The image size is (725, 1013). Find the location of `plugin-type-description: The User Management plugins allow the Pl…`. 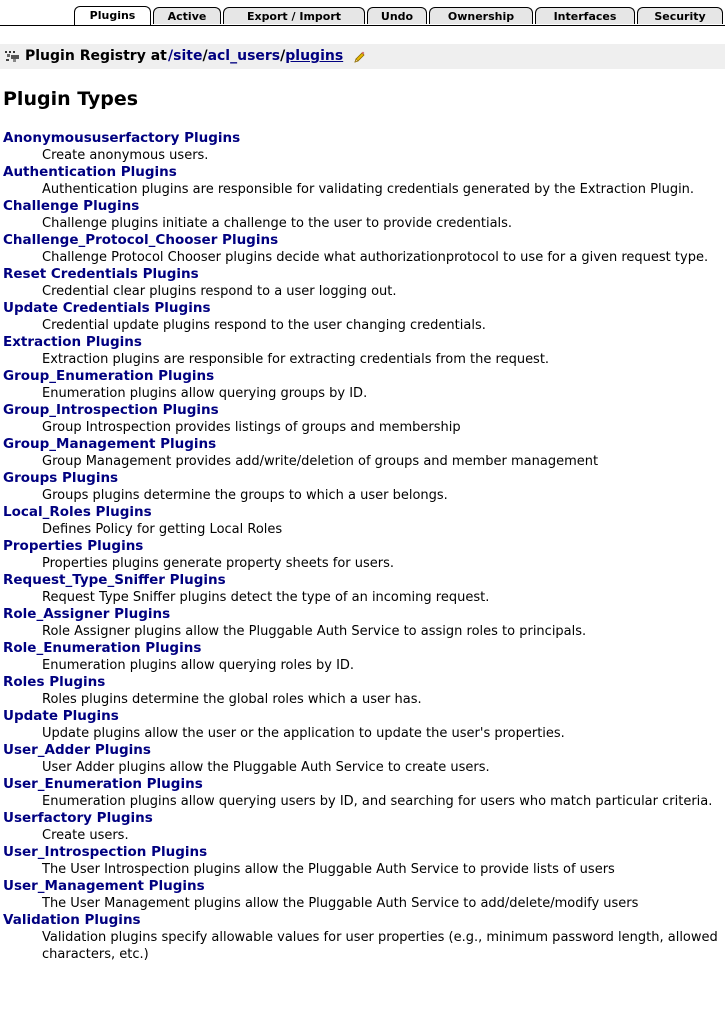

plugin-type-description: The User Management plugins allow the Pl… is located at coordinates (340, 903).